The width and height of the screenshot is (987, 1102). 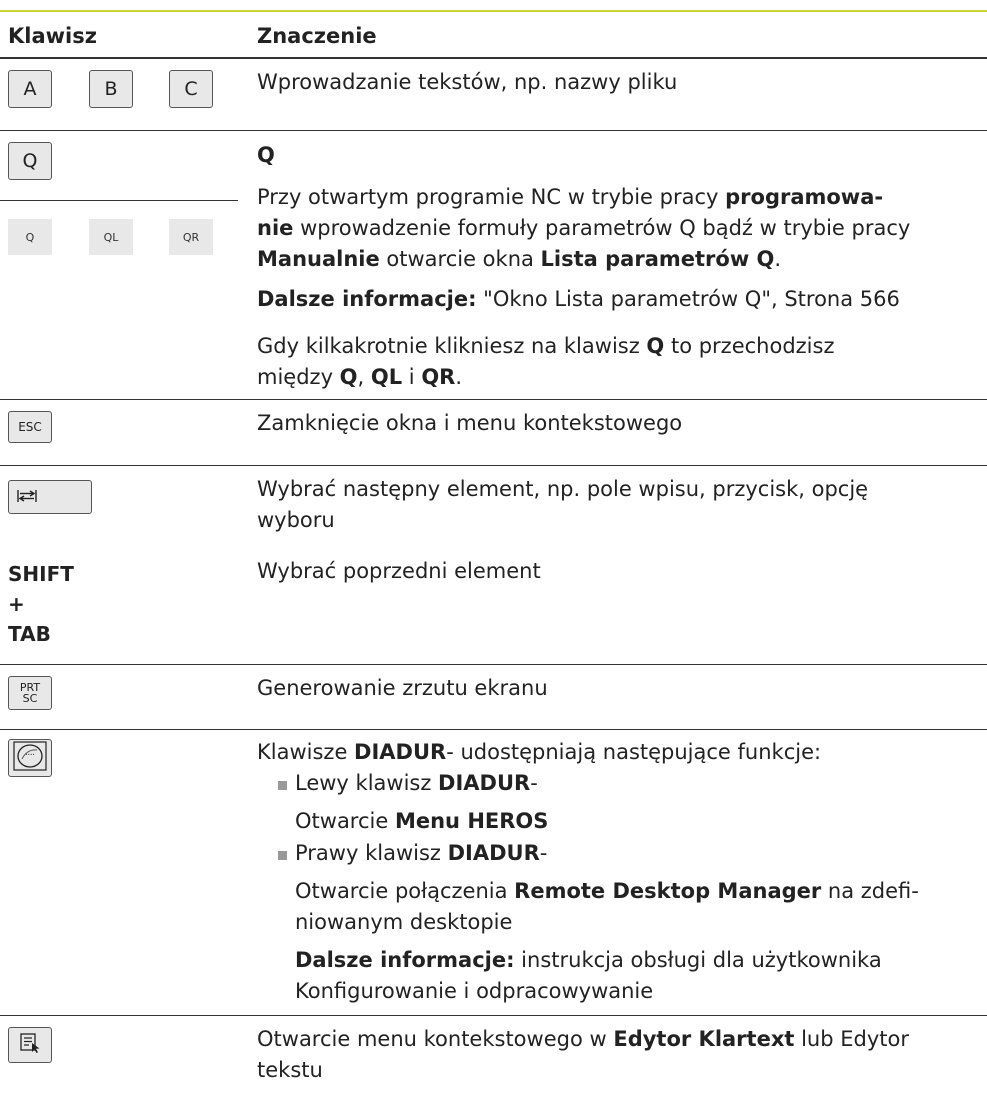 What do you see at coordinates (317, 36) in the screenshot?
I see `header-meaning: Znaczenie` at bounding box center [317, 36].